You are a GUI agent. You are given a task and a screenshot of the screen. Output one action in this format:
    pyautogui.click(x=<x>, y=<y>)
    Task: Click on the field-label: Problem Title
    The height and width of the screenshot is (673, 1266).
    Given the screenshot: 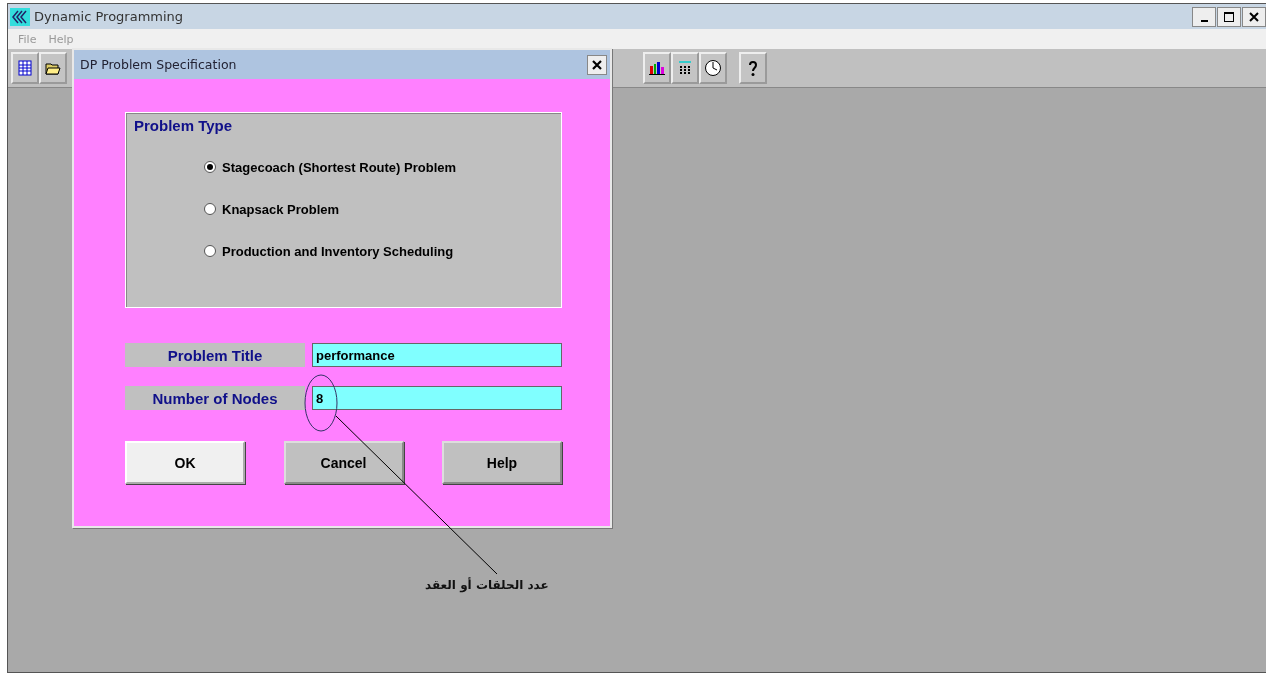 What is the action you would take?
    pyautogui.click(x=215, y=355)
    